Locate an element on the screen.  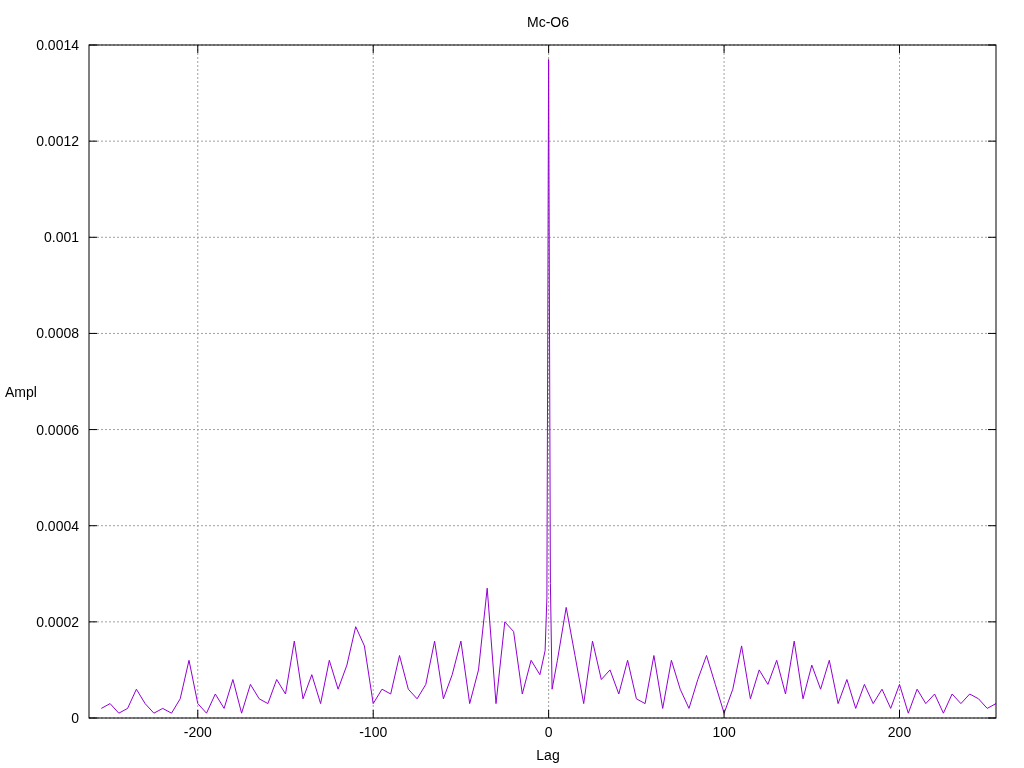
x-tick-label: -200 is located at coordinates (197, 732).